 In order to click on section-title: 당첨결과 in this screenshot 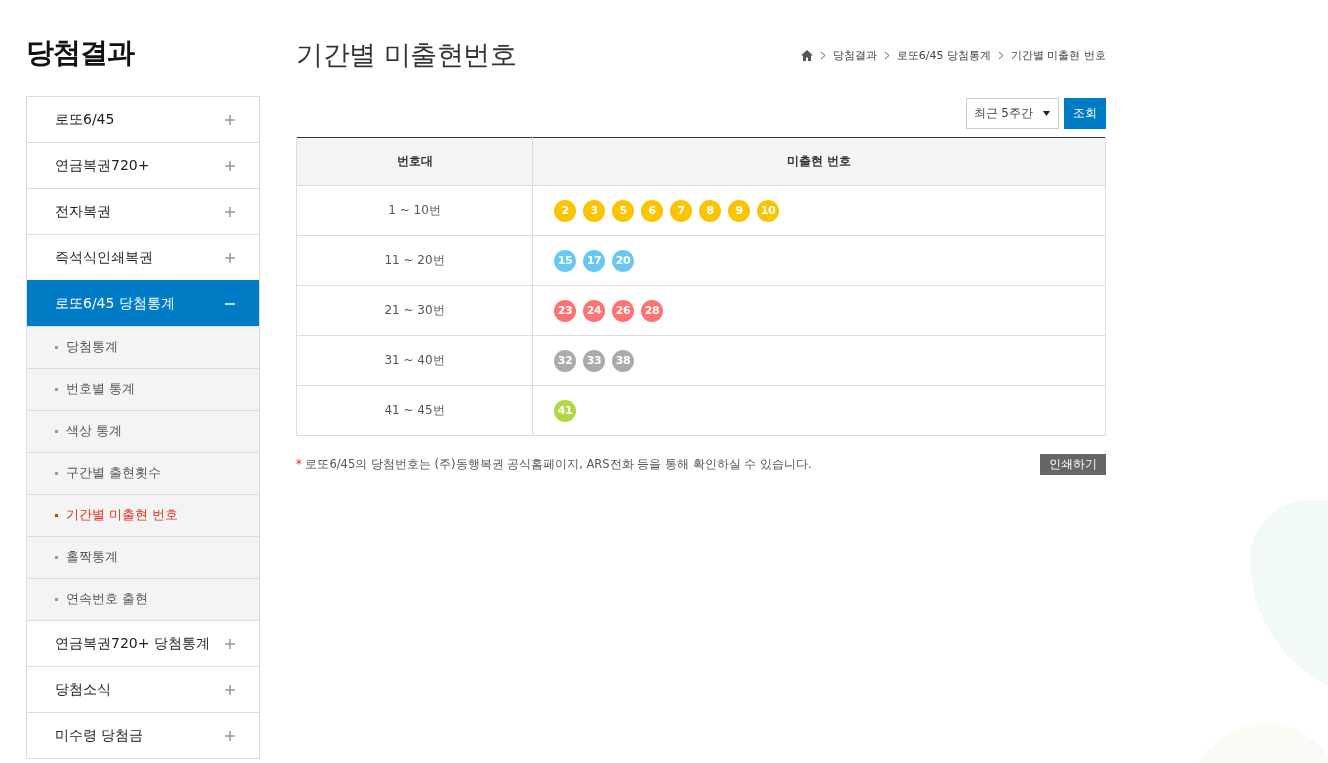, I will do `click(81, 53)`.